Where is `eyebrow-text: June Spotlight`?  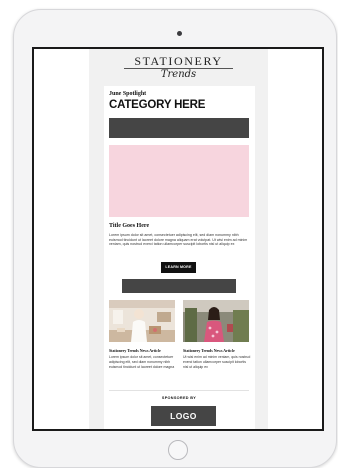 eyebrow-text: June Spotlight is located at coordinates (128, 94).